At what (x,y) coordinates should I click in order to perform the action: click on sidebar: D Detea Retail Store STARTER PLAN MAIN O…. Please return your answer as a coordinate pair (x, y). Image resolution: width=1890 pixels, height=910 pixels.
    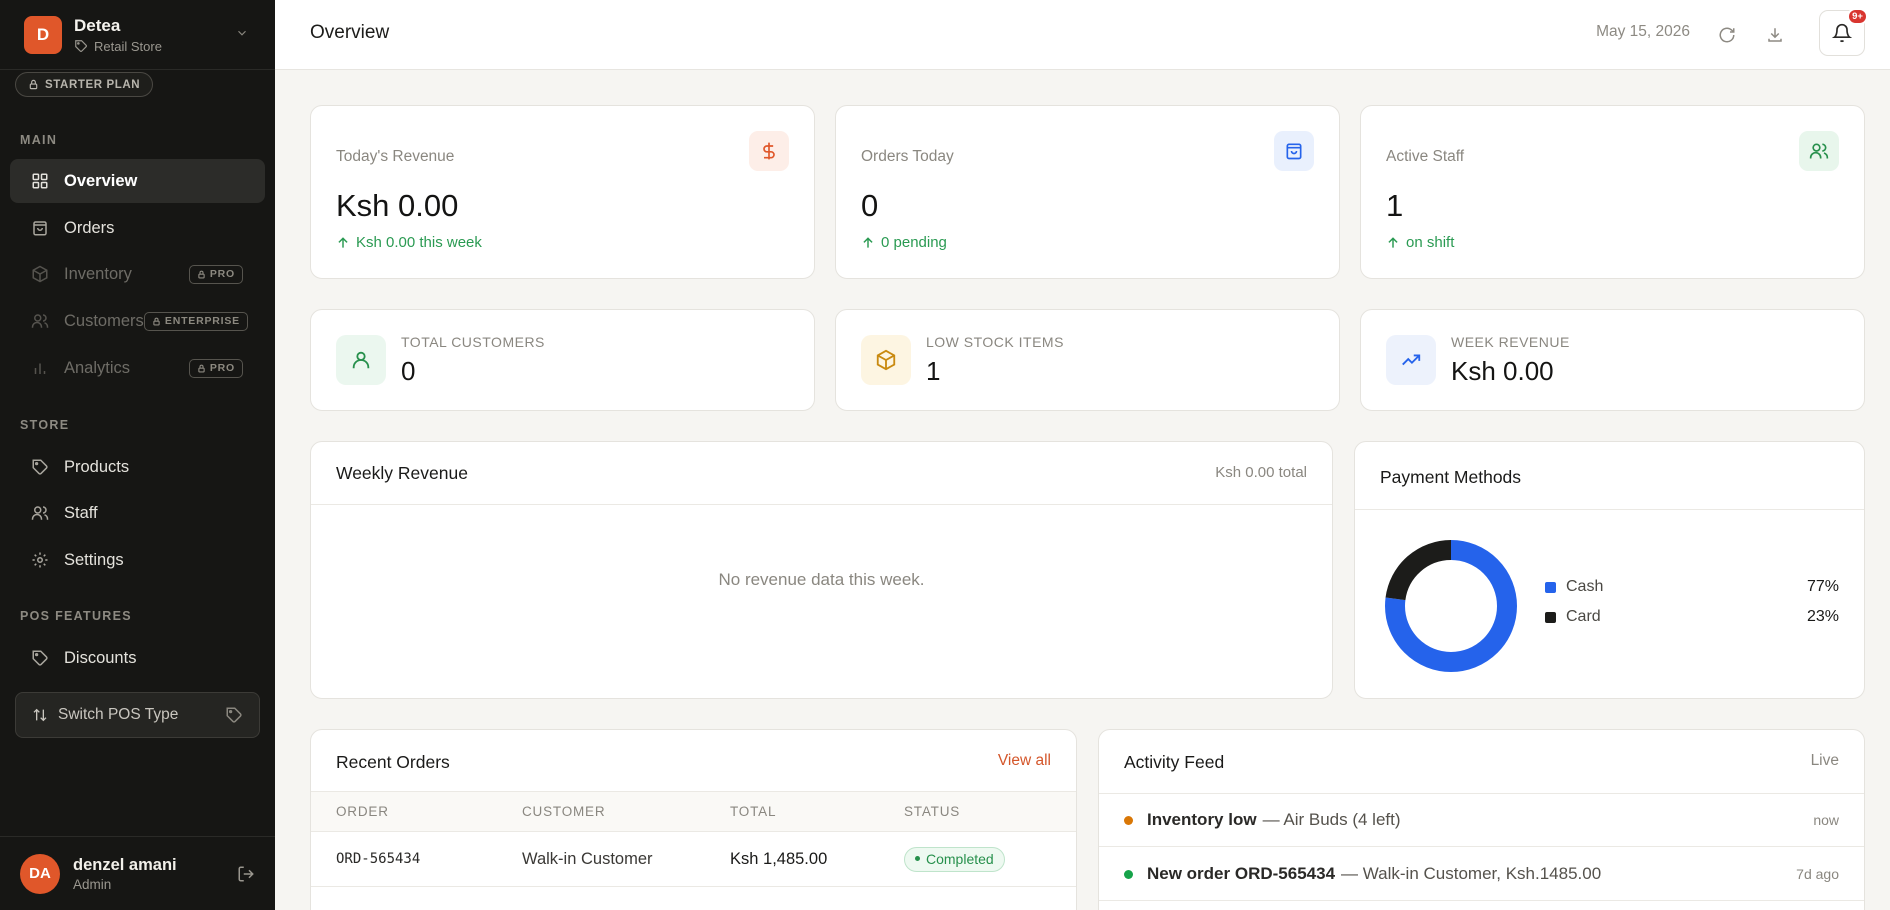
    Looking at the image, I should click on (137, 455).